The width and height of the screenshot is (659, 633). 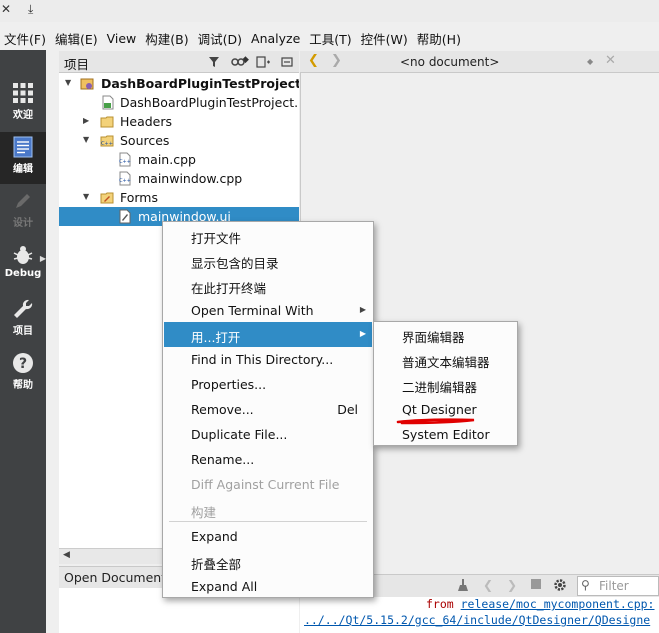 What do you see at coordinates (488, 585) in the screenshot?
I see `previous-item-icon: ❮` at bounding box center [488, 585].